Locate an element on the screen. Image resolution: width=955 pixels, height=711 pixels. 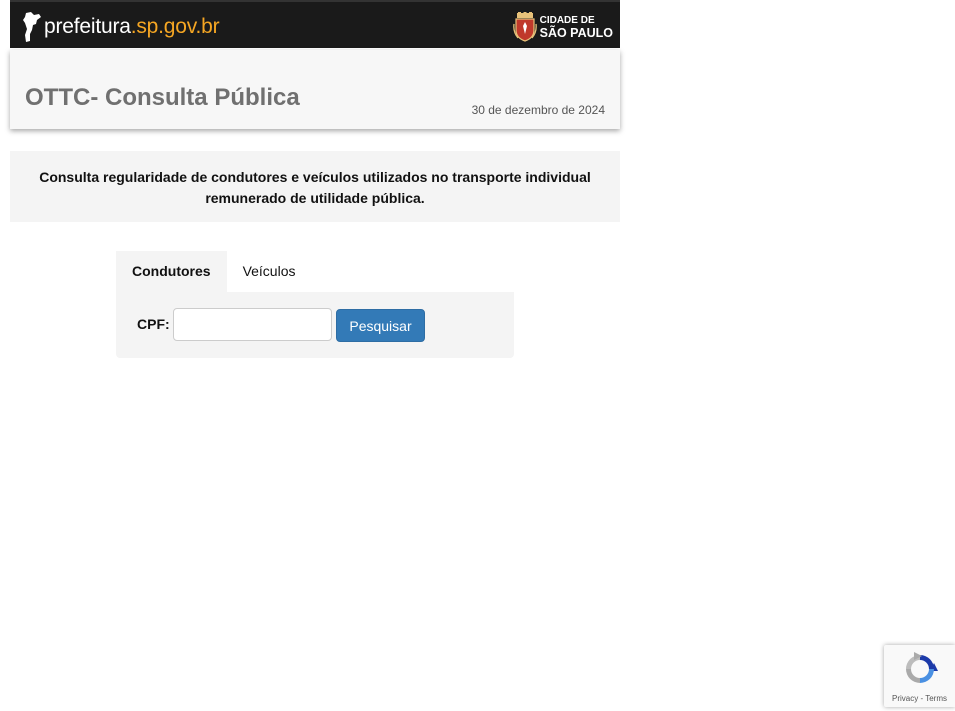
search-button: Pesquisar is located at coordinates (380, 325).